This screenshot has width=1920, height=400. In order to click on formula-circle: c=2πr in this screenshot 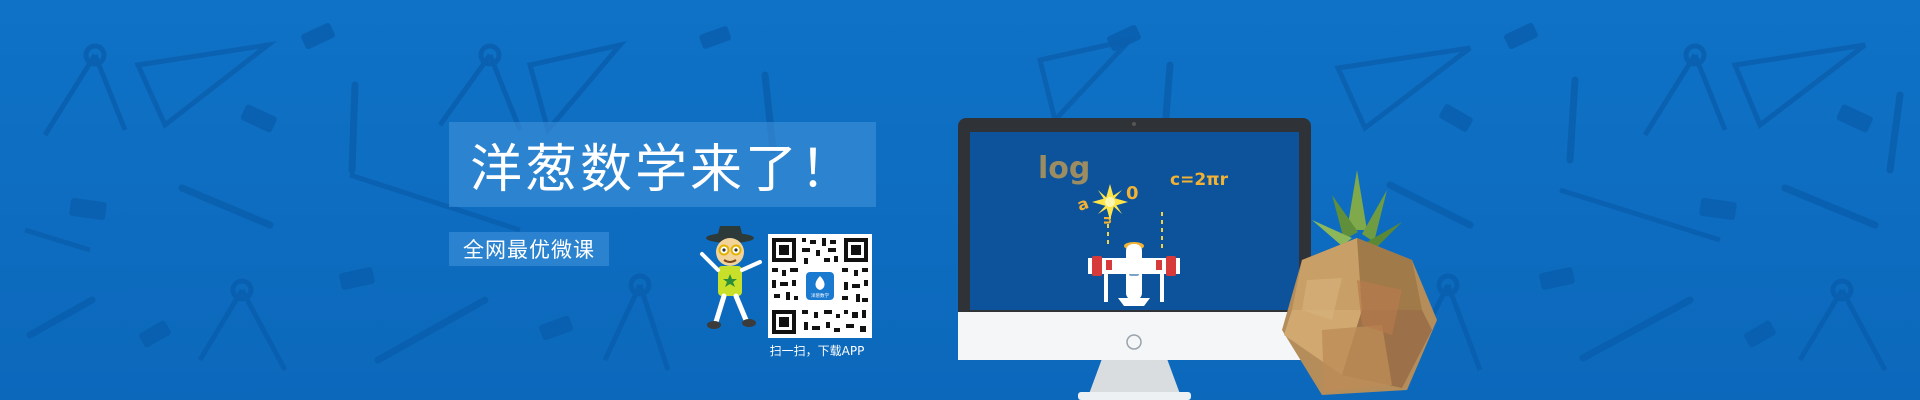, I will do `click(1199, 180)`.